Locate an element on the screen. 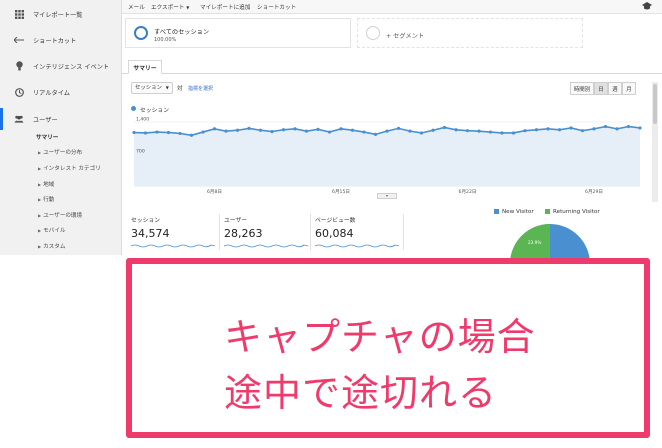  tab-summary: サマリー is located at coordinates (145, 67).